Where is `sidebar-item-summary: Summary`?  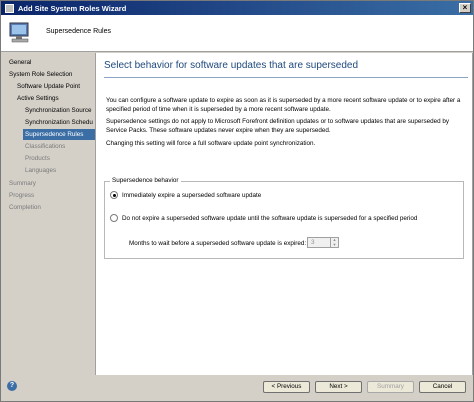
sidebar-item-summary: Summary is located at coordinates (51, 183).